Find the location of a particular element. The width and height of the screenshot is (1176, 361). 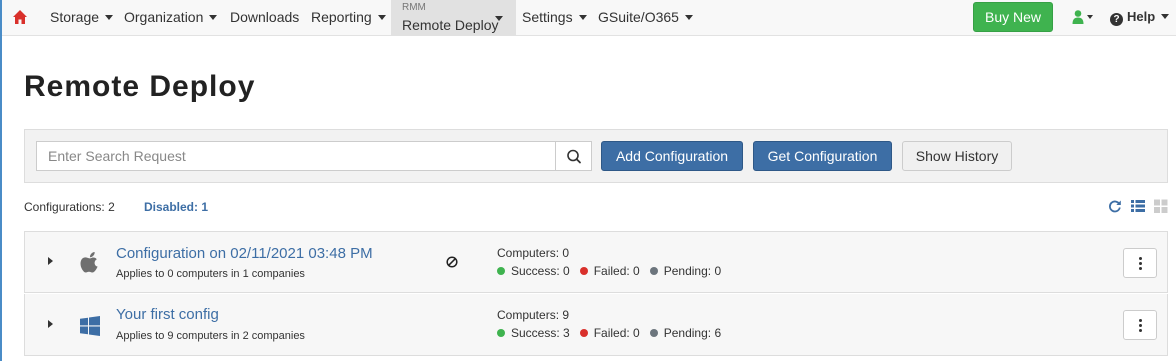

computers-count: Computers: 9 is located at coordinates (533, 315).